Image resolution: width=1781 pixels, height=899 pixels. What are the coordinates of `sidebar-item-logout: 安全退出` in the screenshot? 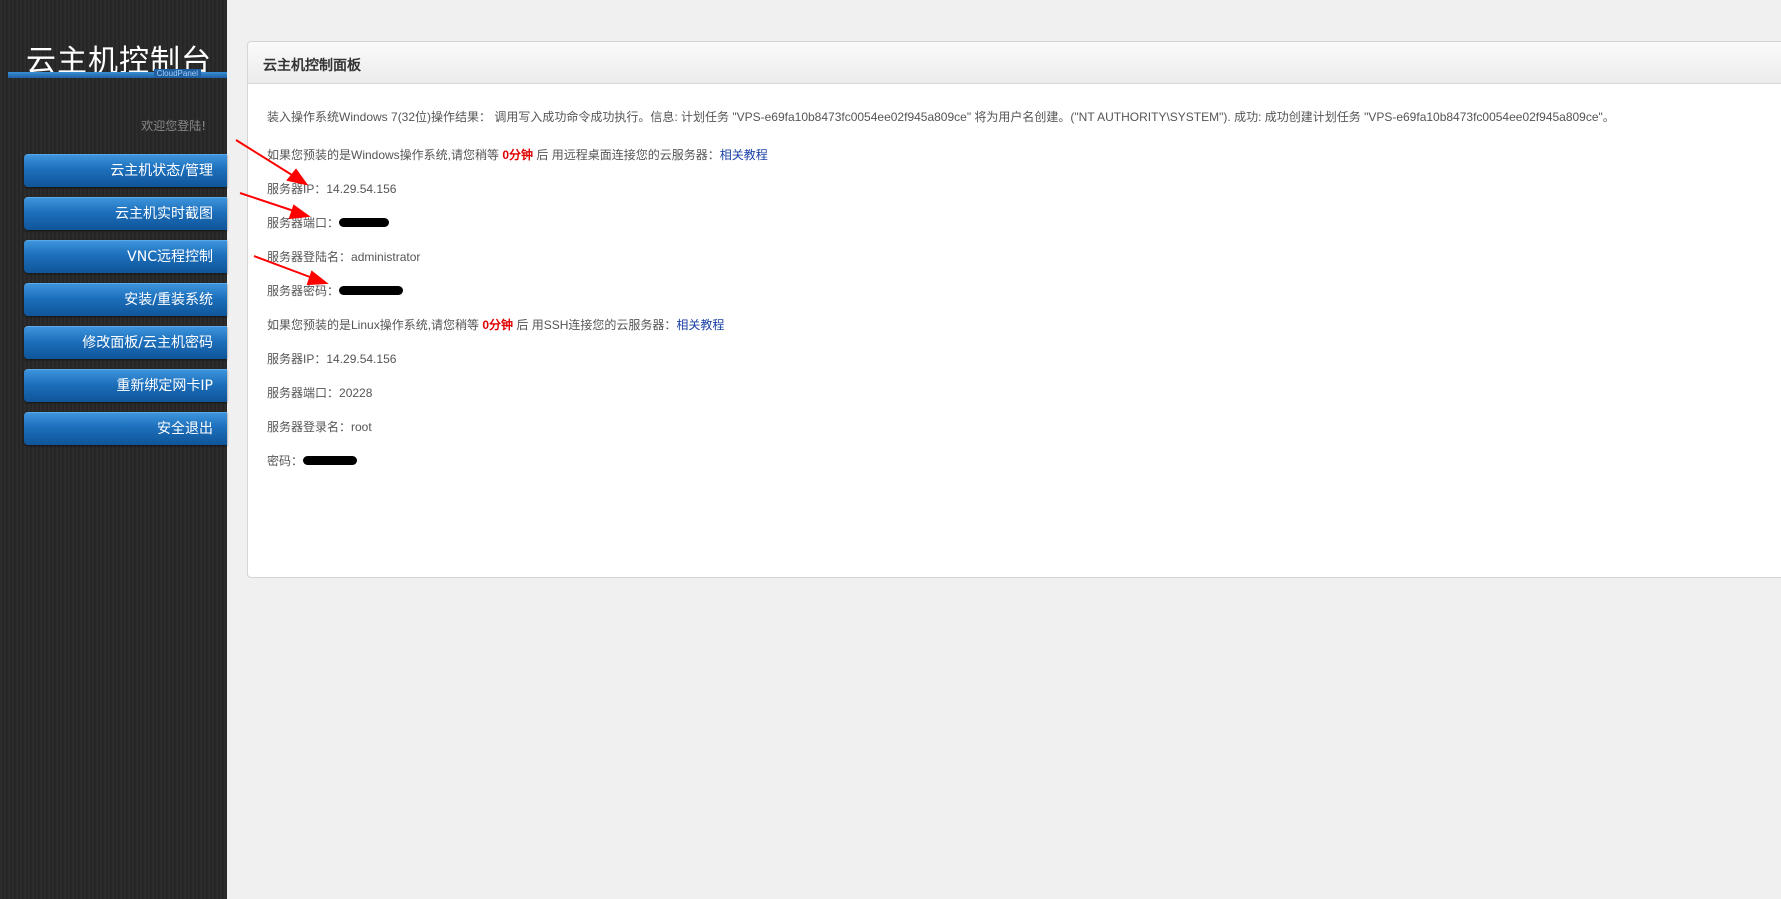 It's located at (125, 428).